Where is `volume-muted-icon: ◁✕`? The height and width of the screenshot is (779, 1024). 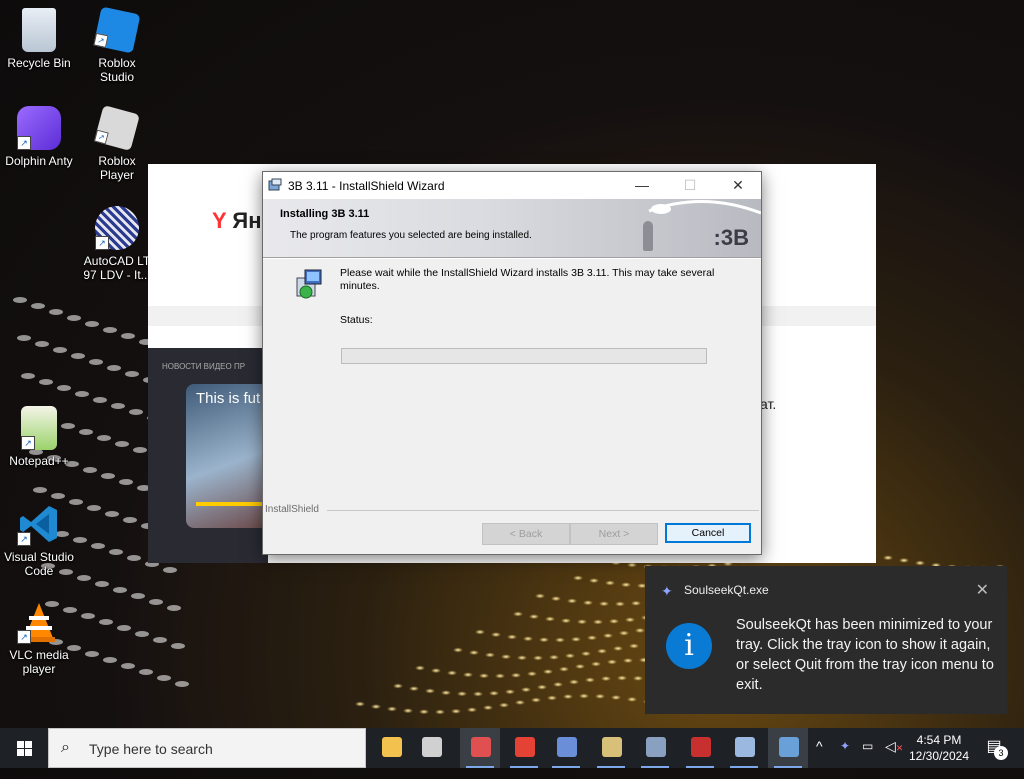
volume-muted-icon: ◁✕ is located at coordinates (894, 758).